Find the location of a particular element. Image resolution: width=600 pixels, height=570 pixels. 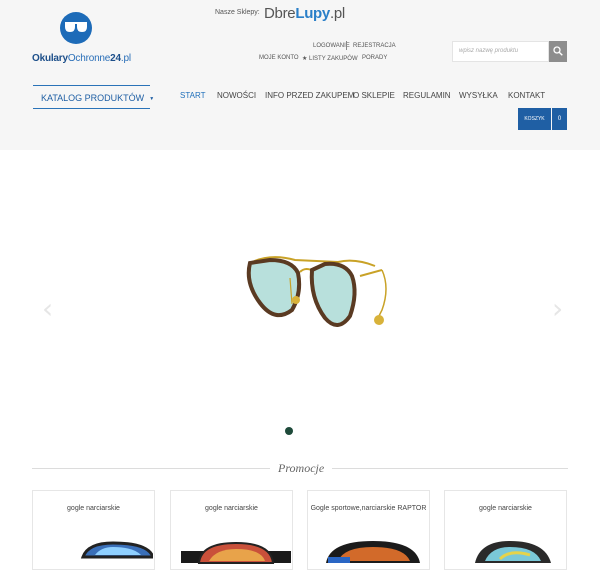

stores-label: Nasze Sklepy: is located at coordinates (237, 12).